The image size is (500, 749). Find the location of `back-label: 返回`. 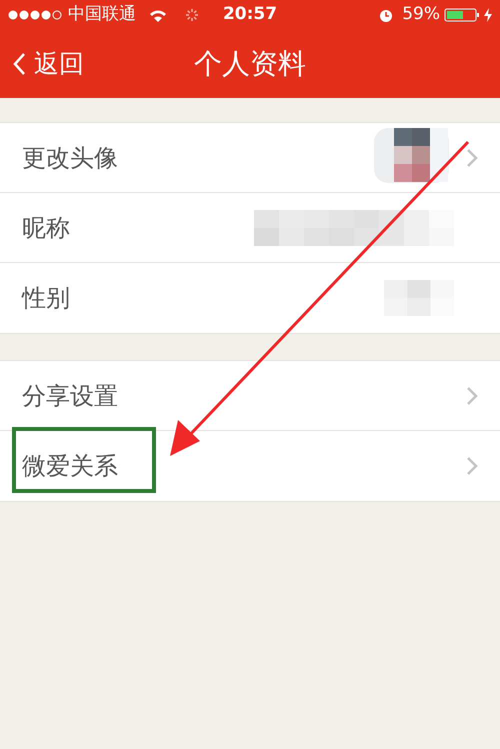

back-label: 返回 is located at coordinates (59, 64).